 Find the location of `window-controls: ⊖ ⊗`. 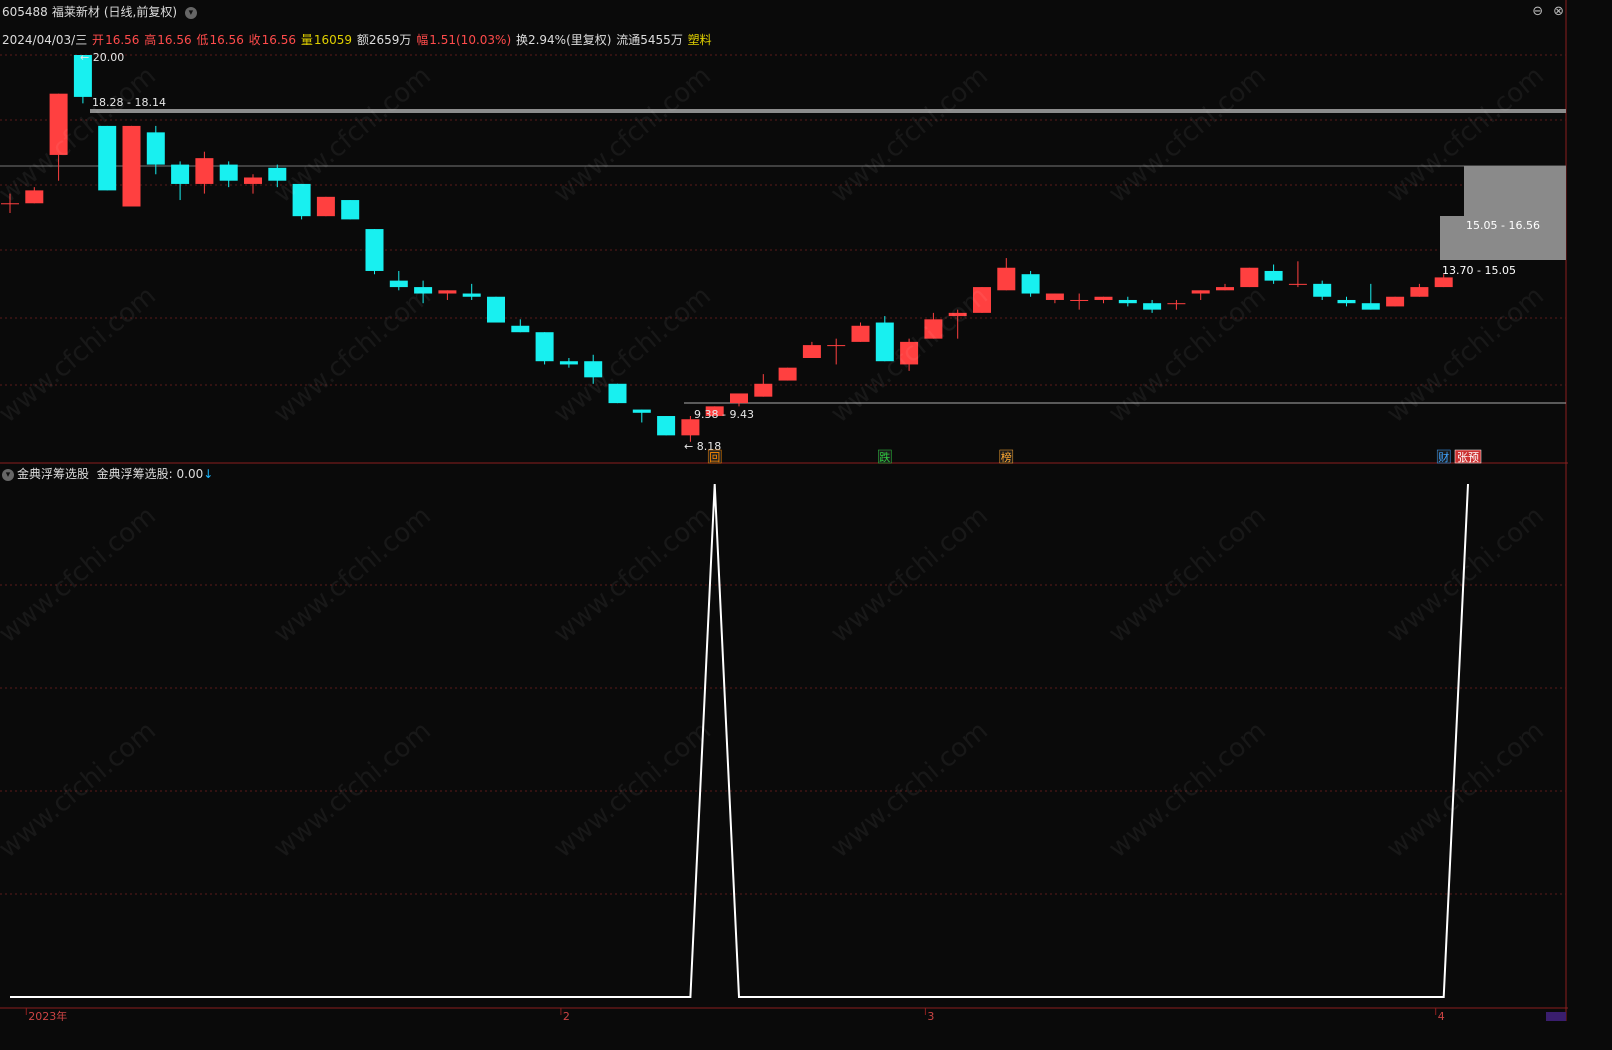

window-controls: ⊖ ⊗ is located at coordinates (1543, 11).